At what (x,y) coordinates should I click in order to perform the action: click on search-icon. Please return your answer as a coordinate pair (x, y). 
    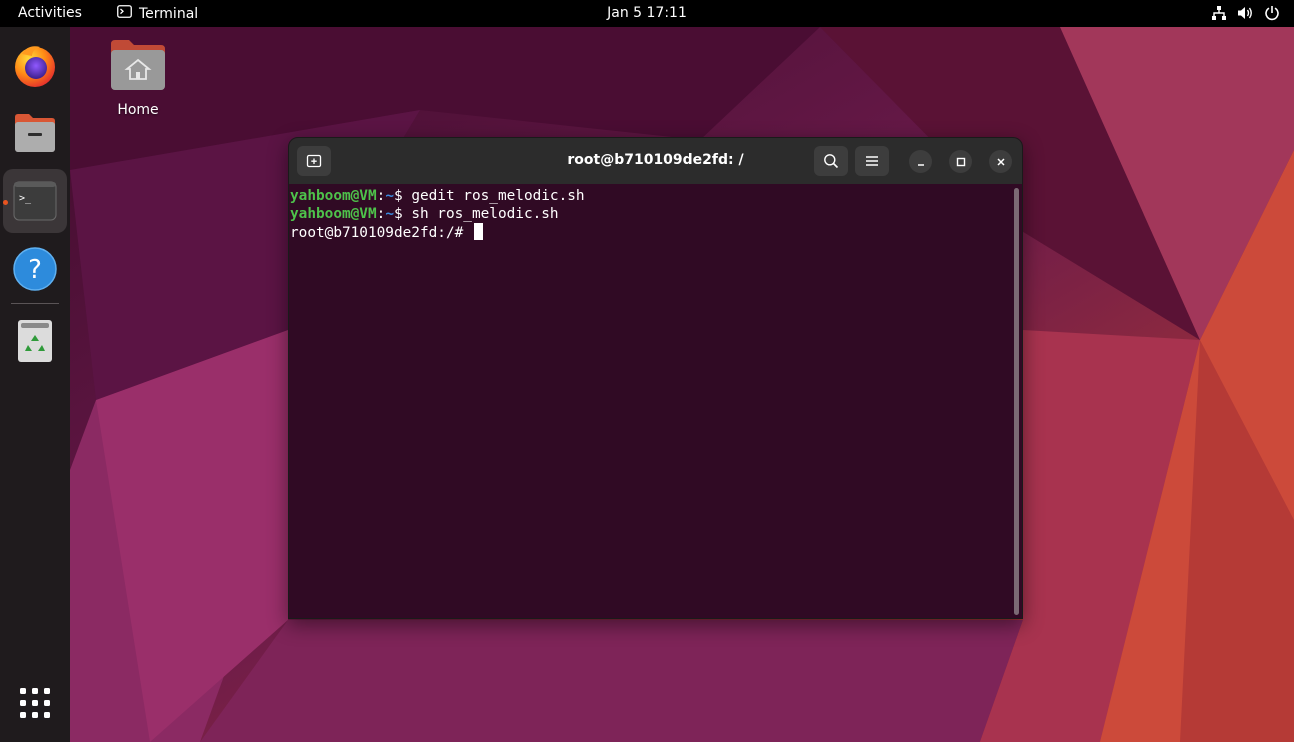
    Looking at the image, I should click on (831, 161).